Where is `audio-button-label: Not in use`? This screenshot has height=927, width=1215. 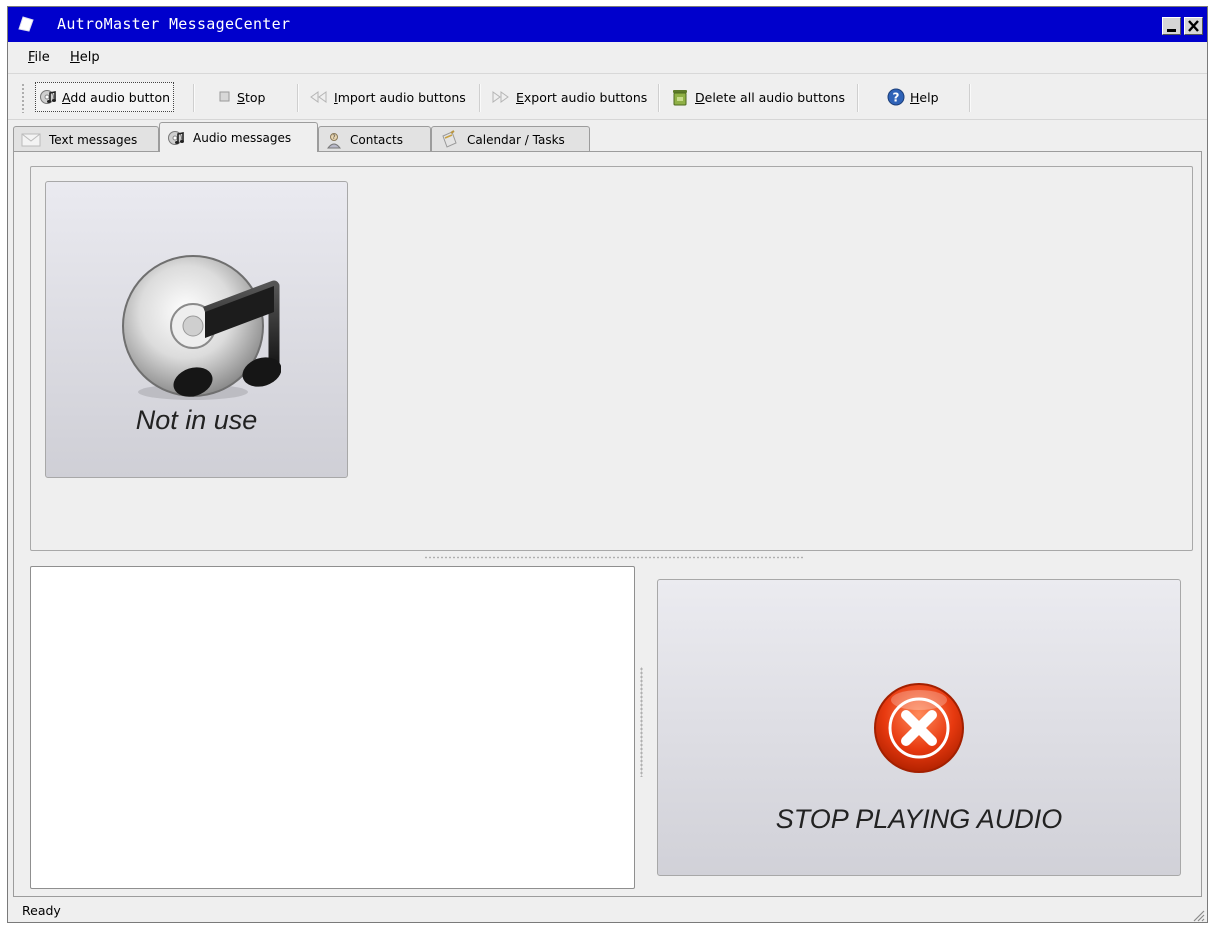 audio-button-label: Not in use is located at coordinates (196, 420).